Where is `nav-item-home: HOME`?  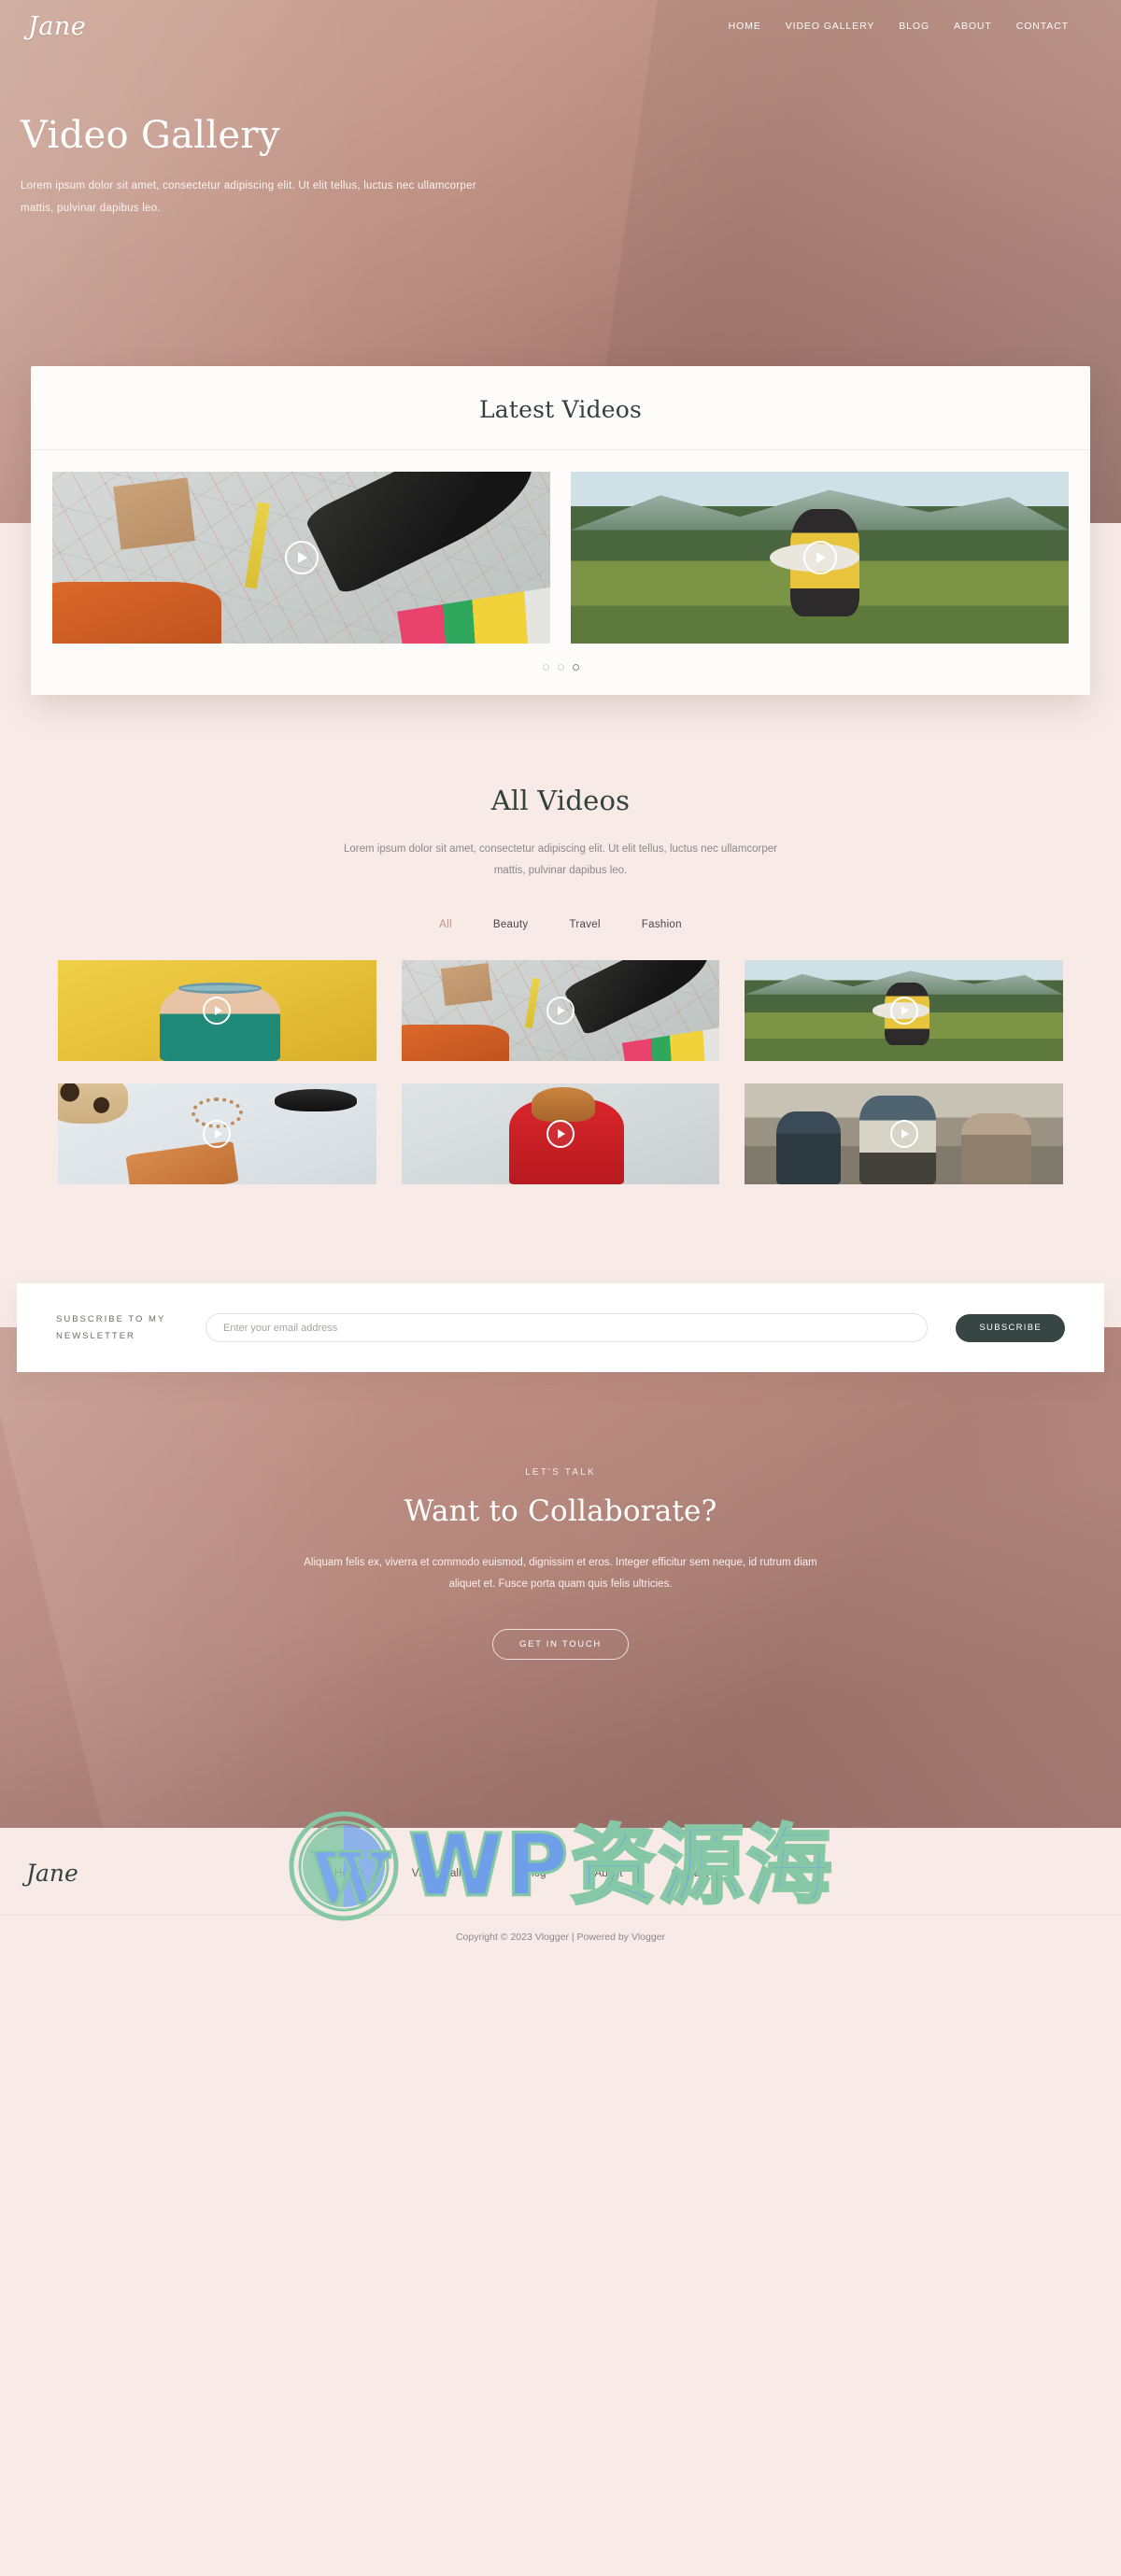
nav-item-home: HOME is located at coordinates (745, 26).